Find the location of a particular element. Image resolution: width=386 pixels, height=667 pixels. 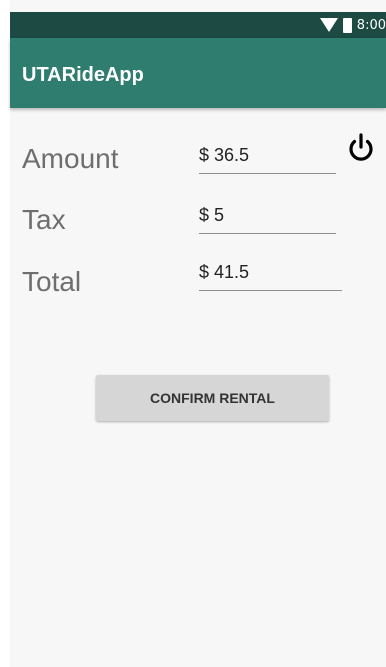

left-edge is located at coordinates (5, 333).